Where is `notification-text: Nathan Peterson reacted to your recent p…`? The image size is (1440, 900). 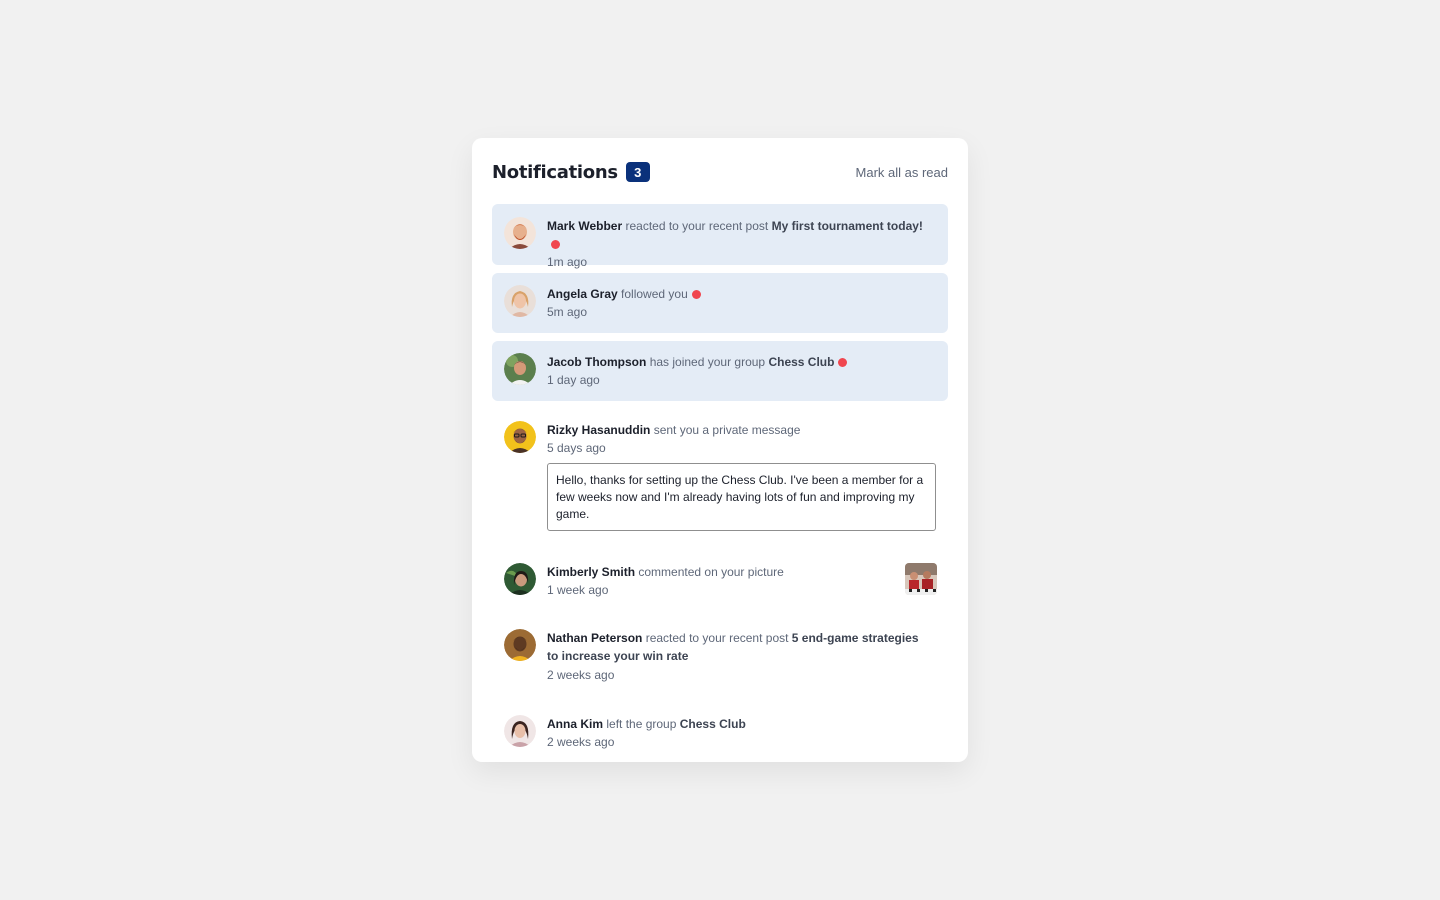 notification-text: Nathan Peterson reacted to your recent p… is located at coordinates (739, 647).